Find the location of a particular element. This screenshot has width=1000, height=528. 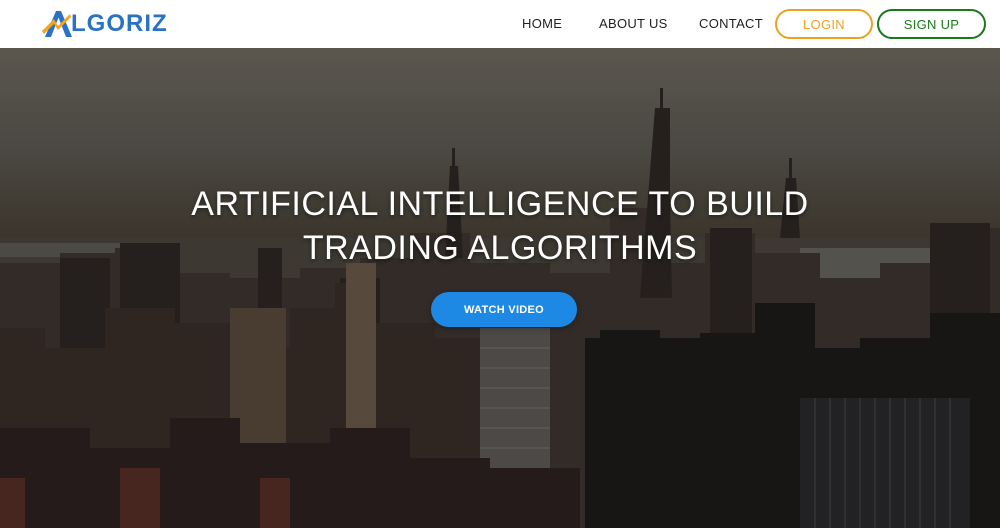

nav-about-link: ABOUT US is located at coordinates (633, 23).